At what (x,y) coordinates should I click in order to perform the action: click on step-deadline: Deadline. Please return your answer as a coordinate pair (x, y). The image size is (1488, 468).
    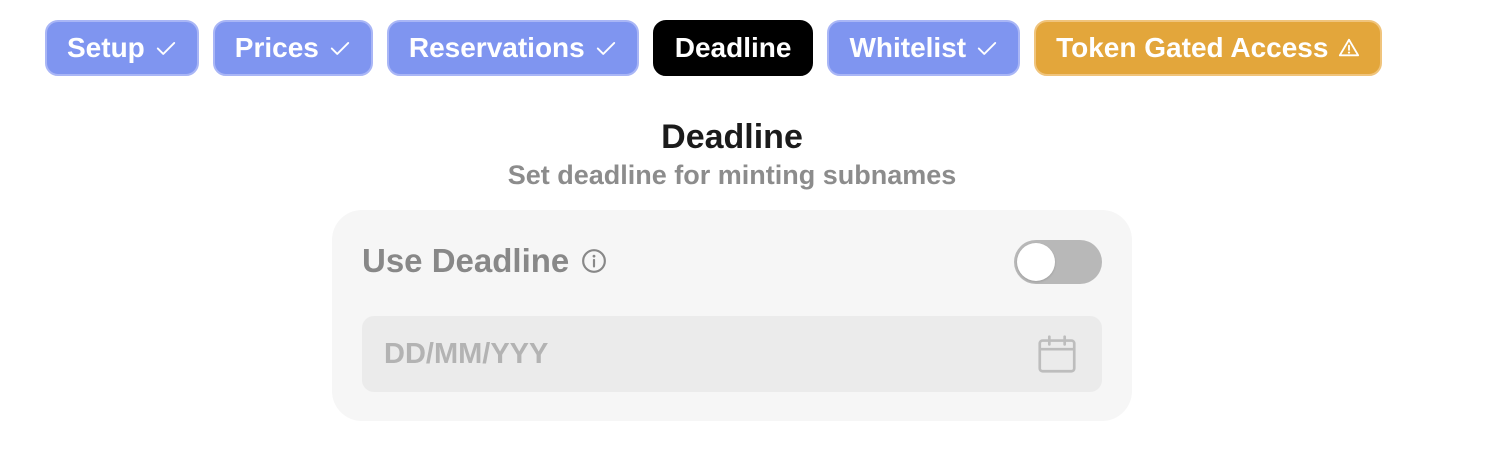
    Looking at the image, I should click on (733, 48).